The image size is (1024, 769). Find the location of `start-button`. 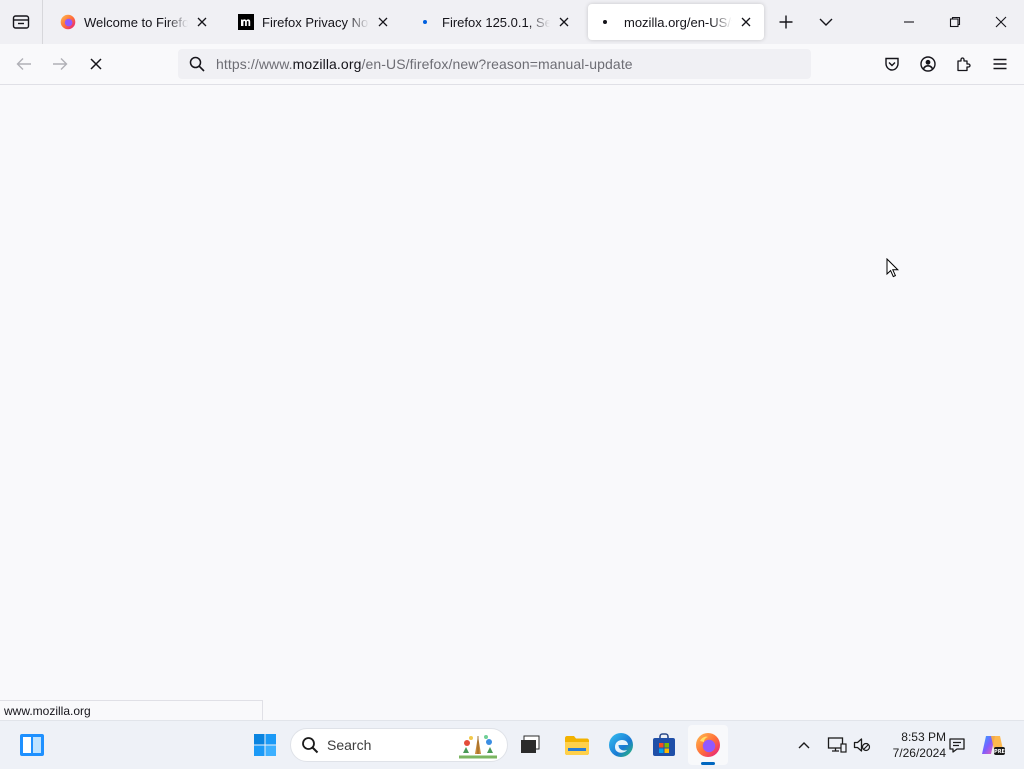

start-button is located at coordinates (265, 745).